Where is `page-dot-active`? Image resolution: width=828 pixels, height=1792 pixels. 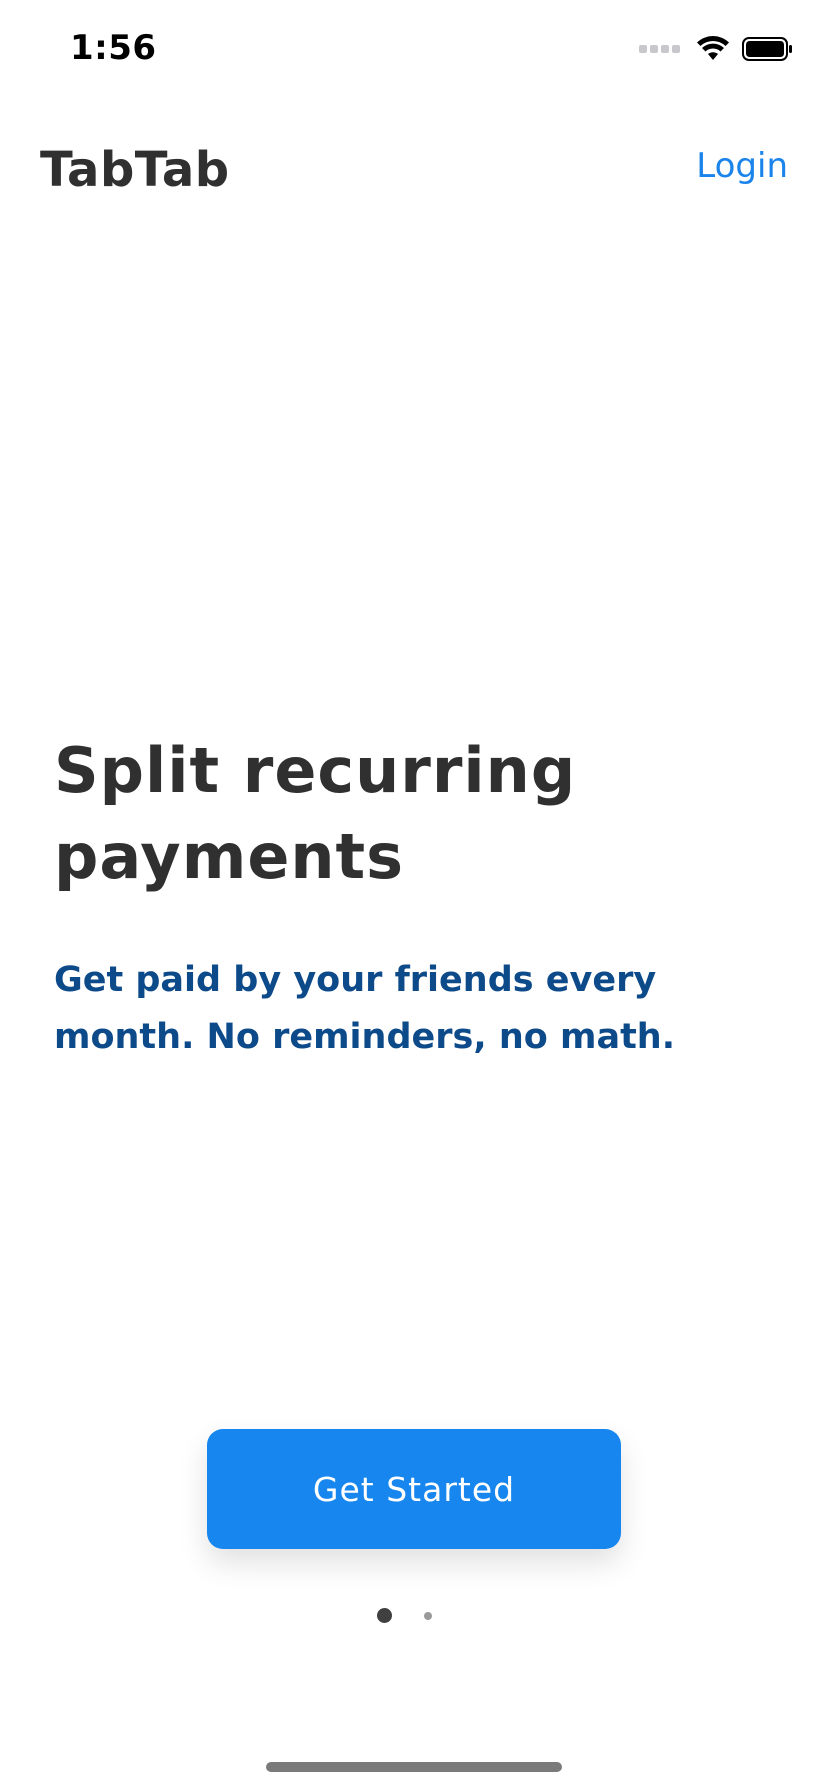
page-dot-active is located at coordinates (384, 1615).